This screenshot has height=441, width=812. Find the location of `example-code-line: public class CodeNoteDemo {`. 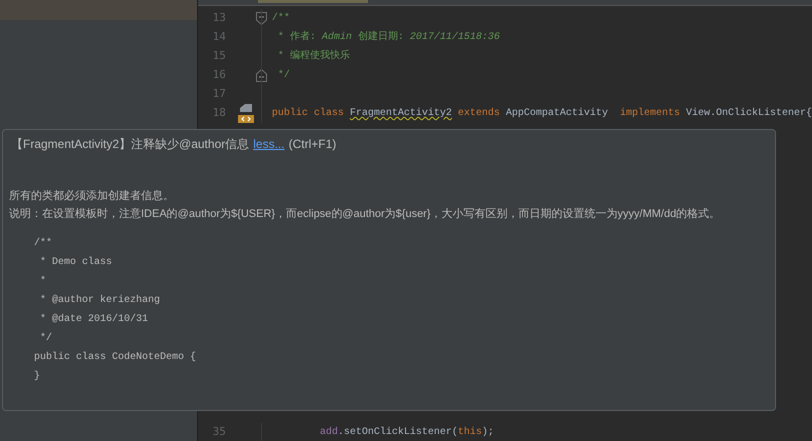

example-code-line: public class CodeNoteDemo { is located at coordinates (115, 357).